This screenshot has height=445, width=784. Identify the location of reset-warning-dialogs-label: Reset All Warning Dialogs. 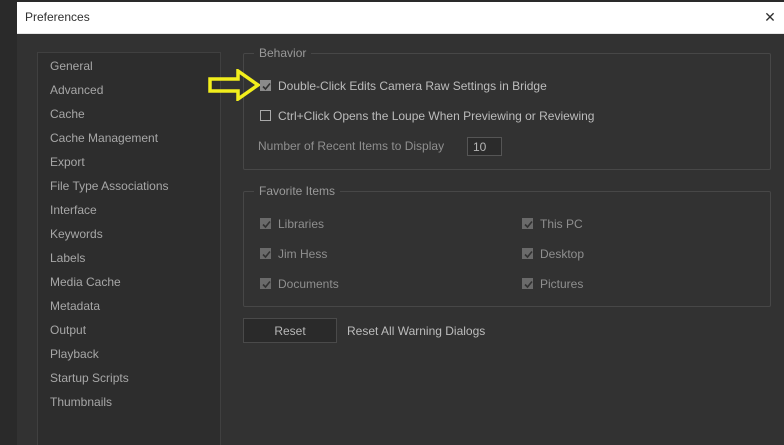
(416, 331).